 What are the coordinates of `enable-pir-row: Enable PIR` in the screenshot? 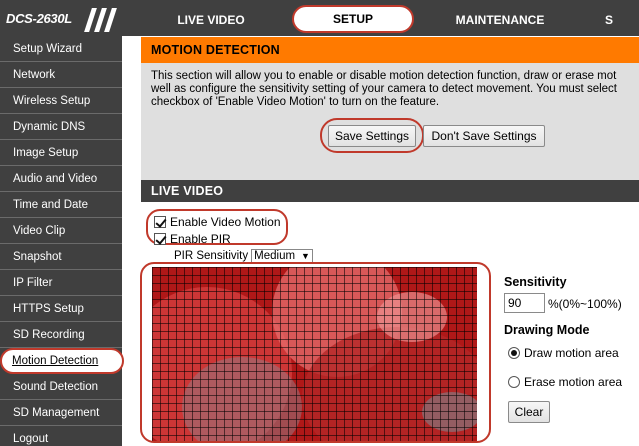 It's located at (192, 239).